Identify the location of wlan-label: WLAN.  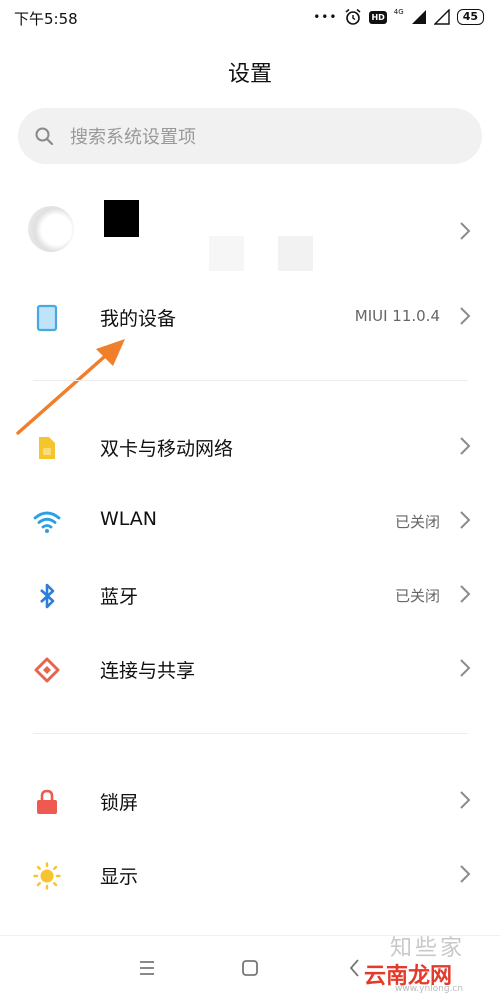
(129, 519).